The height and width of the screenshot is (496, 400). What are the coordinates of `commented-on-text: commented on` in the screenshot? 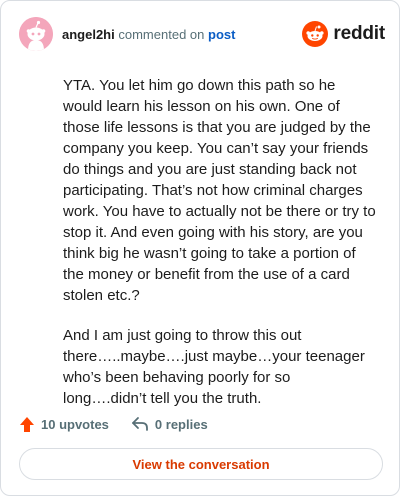 It's located at (161, 34).